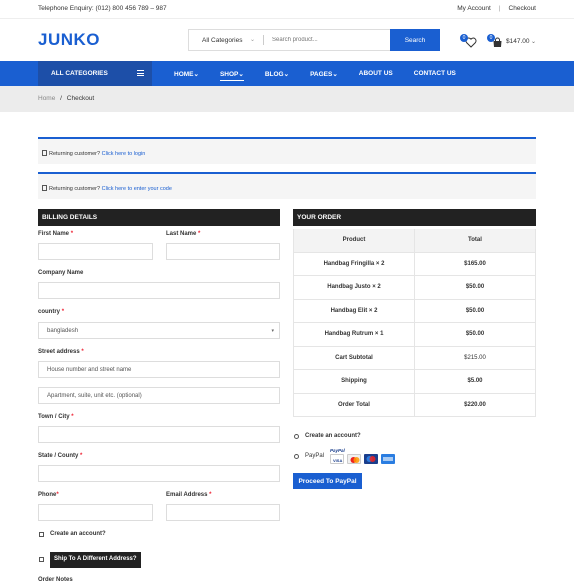 The height and width of the screenshot is (584, 574). I want to click on table-row: Handbag Fringilla × 2 $165.00, so click(414, 264).